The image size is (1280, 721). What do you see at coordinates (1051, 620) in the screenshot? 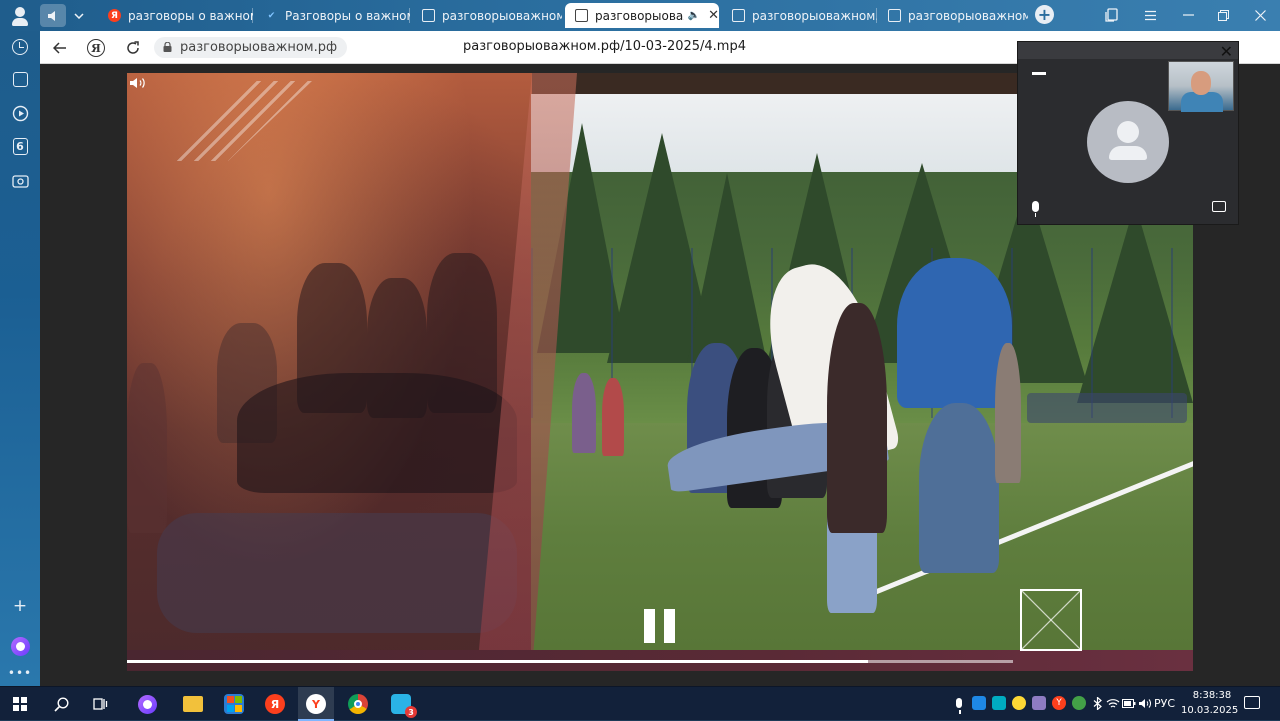
I see `fullscreen-button` at bounding box center [1051, 620].